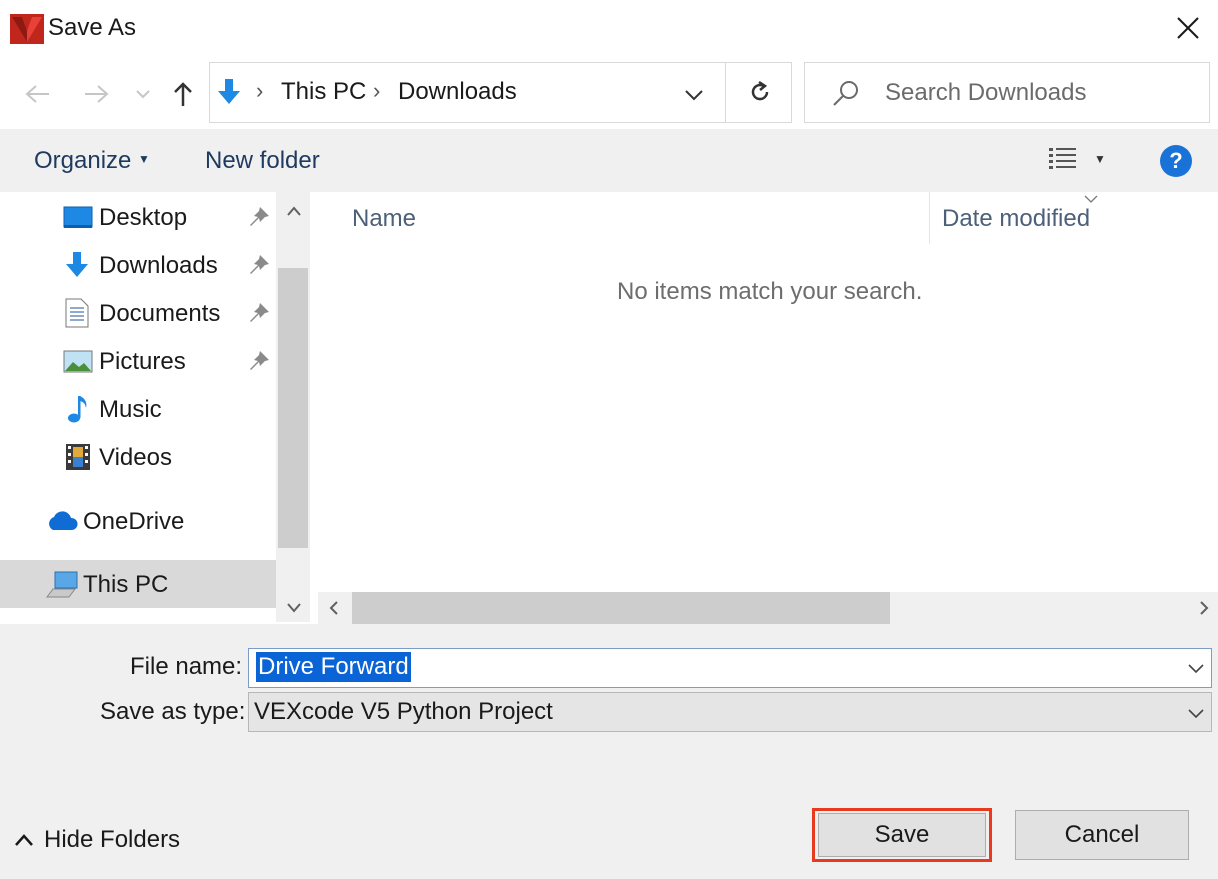 The height and width of the screenshot is (879, 1218). Describe the element at coordinates (846, 95) in the screenshot. I see `search-icon` at that location.